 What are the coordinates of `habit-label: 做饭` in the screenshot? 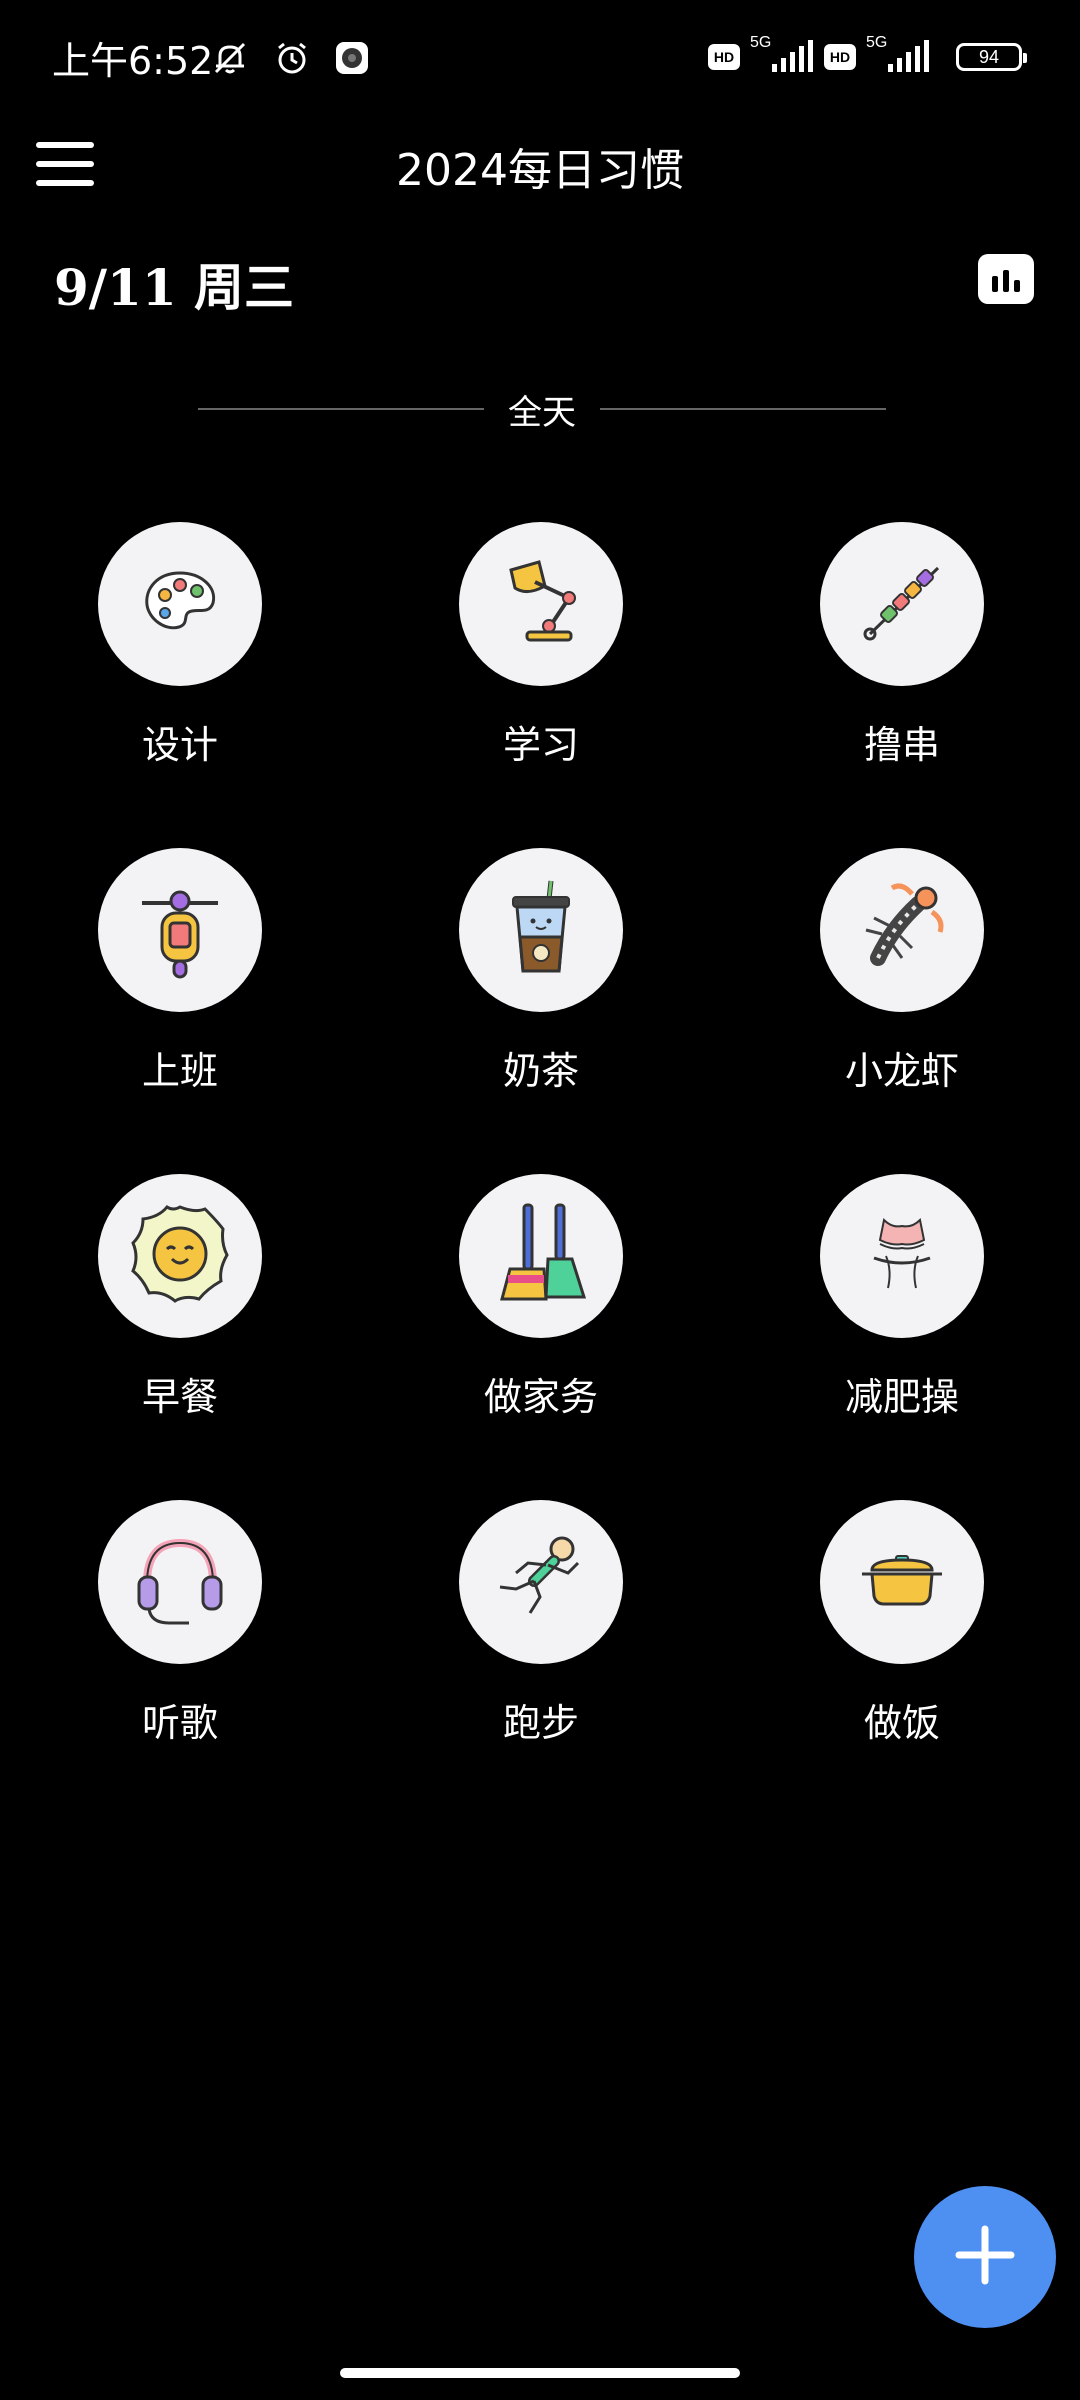 It's located at (901, 1723).